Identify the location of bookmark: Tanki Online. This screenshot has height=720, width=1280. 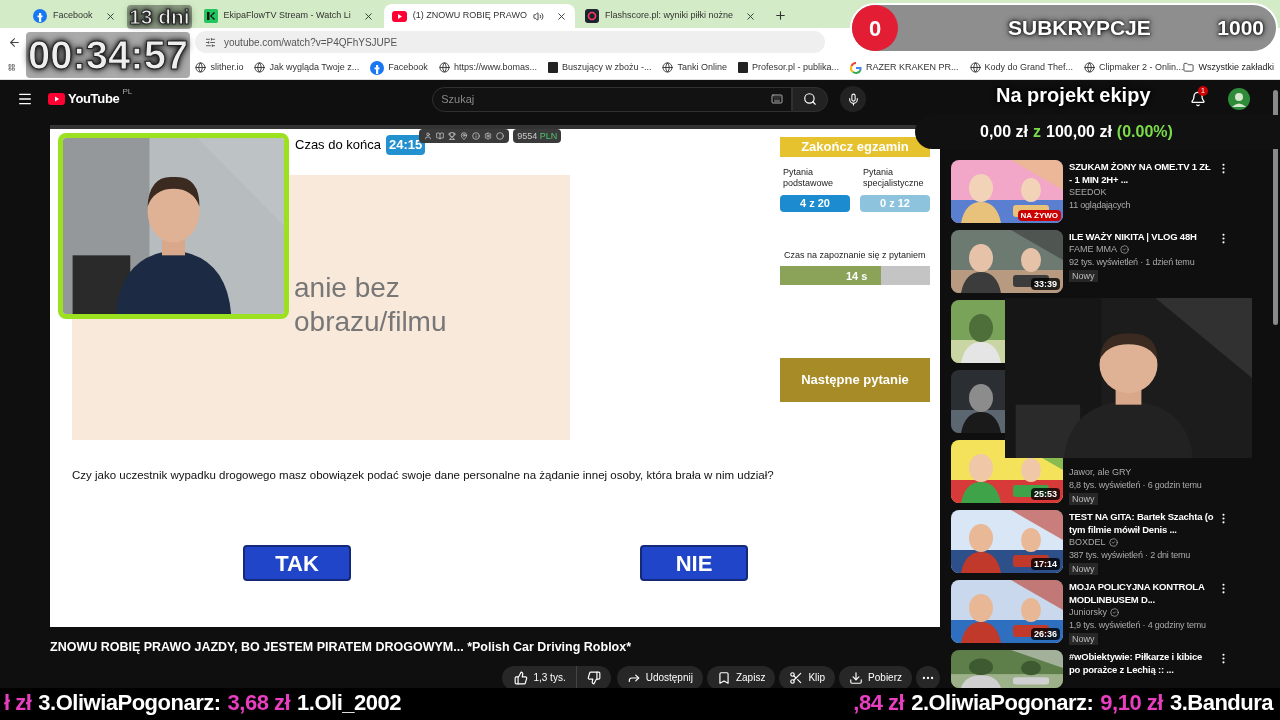
(694, 67).